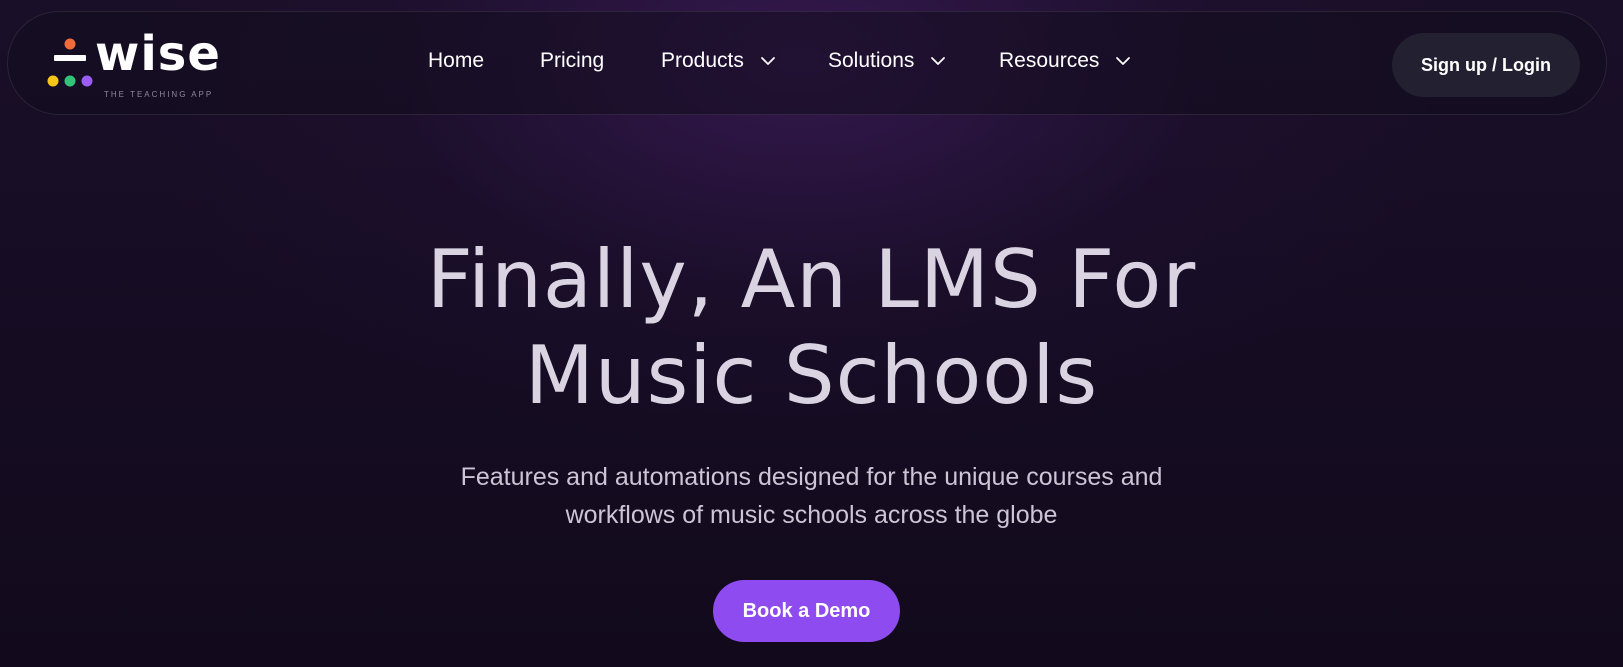 This screenshot has width=1623, height=667. I want to click on hero-title-line: Music Schools, so click(811, 375).